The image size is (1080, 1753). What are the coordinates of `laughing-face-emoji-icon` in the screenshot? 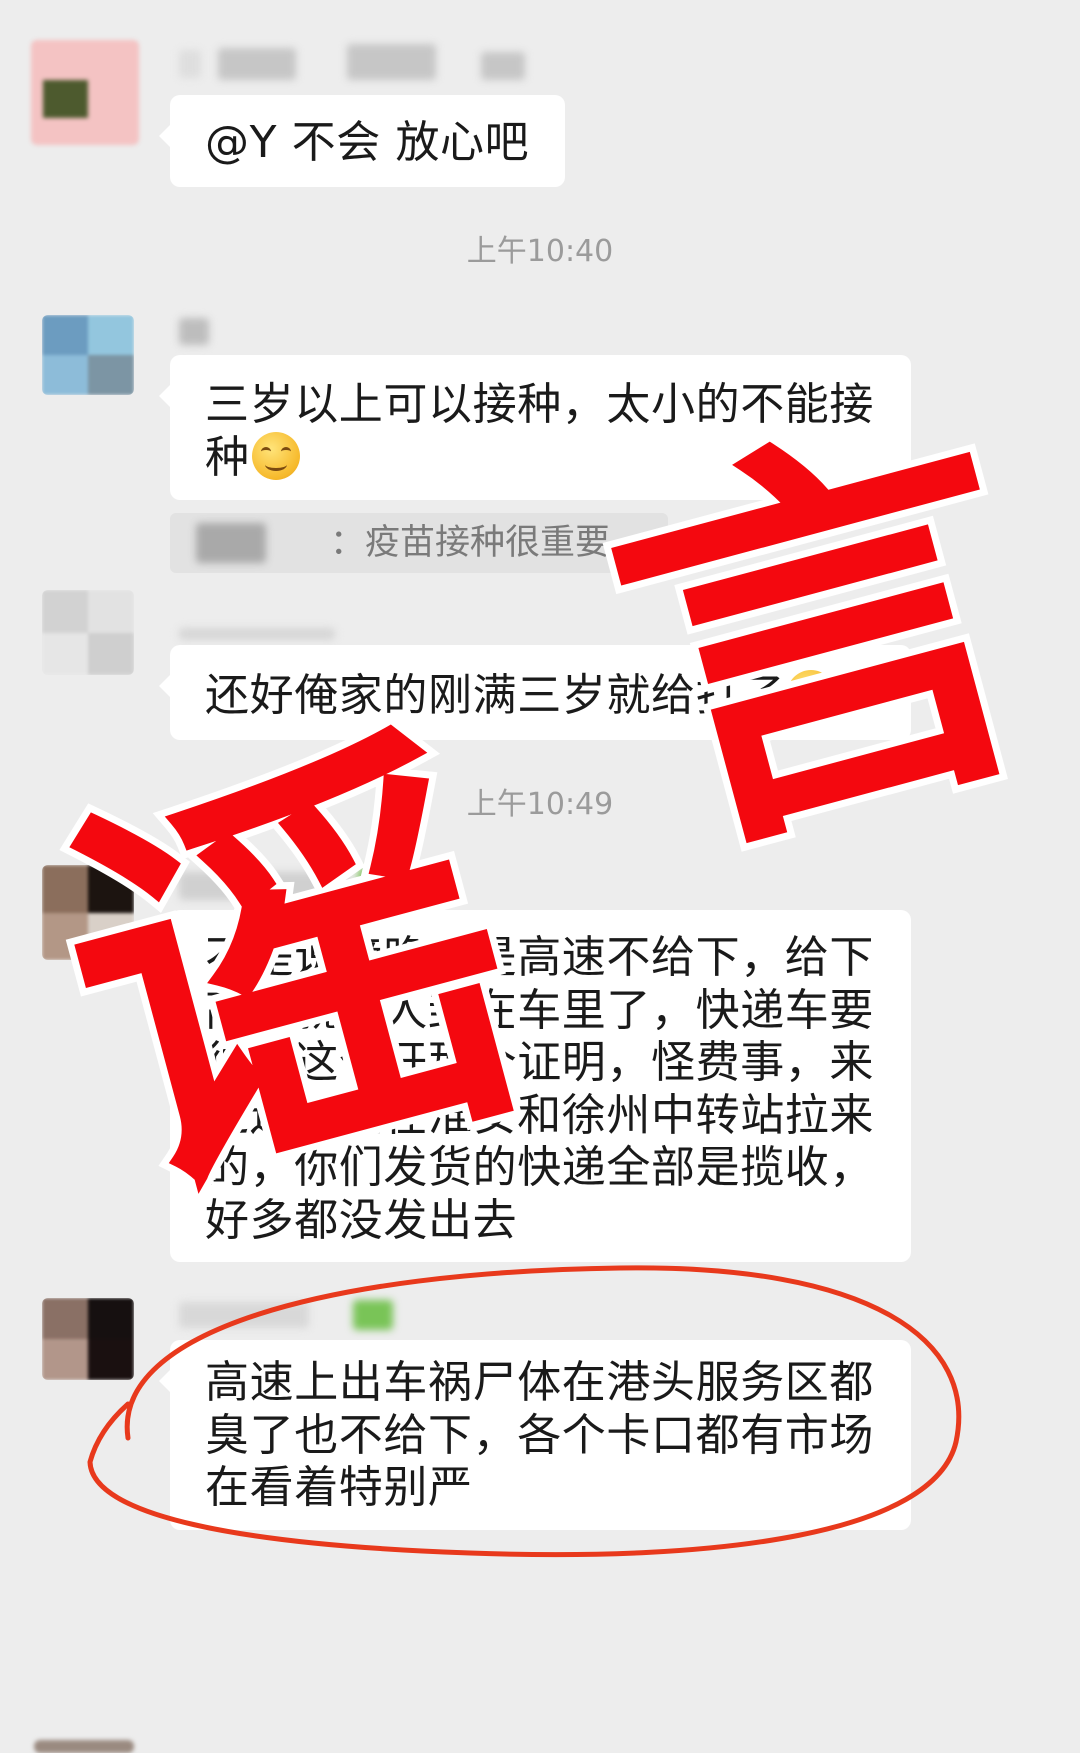 It's located at (810, 694).